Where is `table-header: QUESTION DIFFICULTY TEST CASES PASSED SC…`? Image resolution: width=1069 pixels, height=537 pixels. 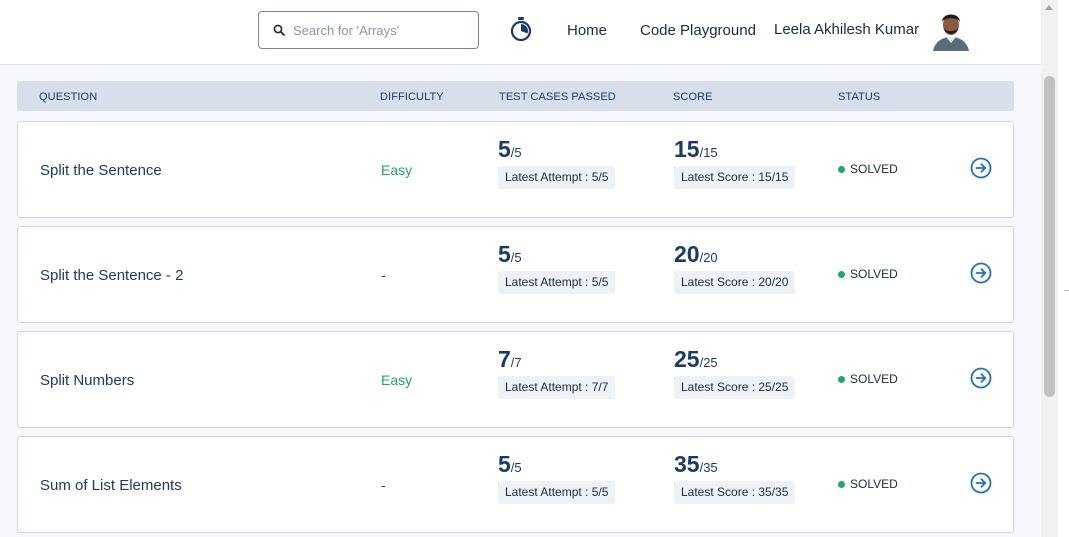
table-header: QUESTION DIFFICULTY TEST CASES PASSED SC… is located at coordinates (515, 96).